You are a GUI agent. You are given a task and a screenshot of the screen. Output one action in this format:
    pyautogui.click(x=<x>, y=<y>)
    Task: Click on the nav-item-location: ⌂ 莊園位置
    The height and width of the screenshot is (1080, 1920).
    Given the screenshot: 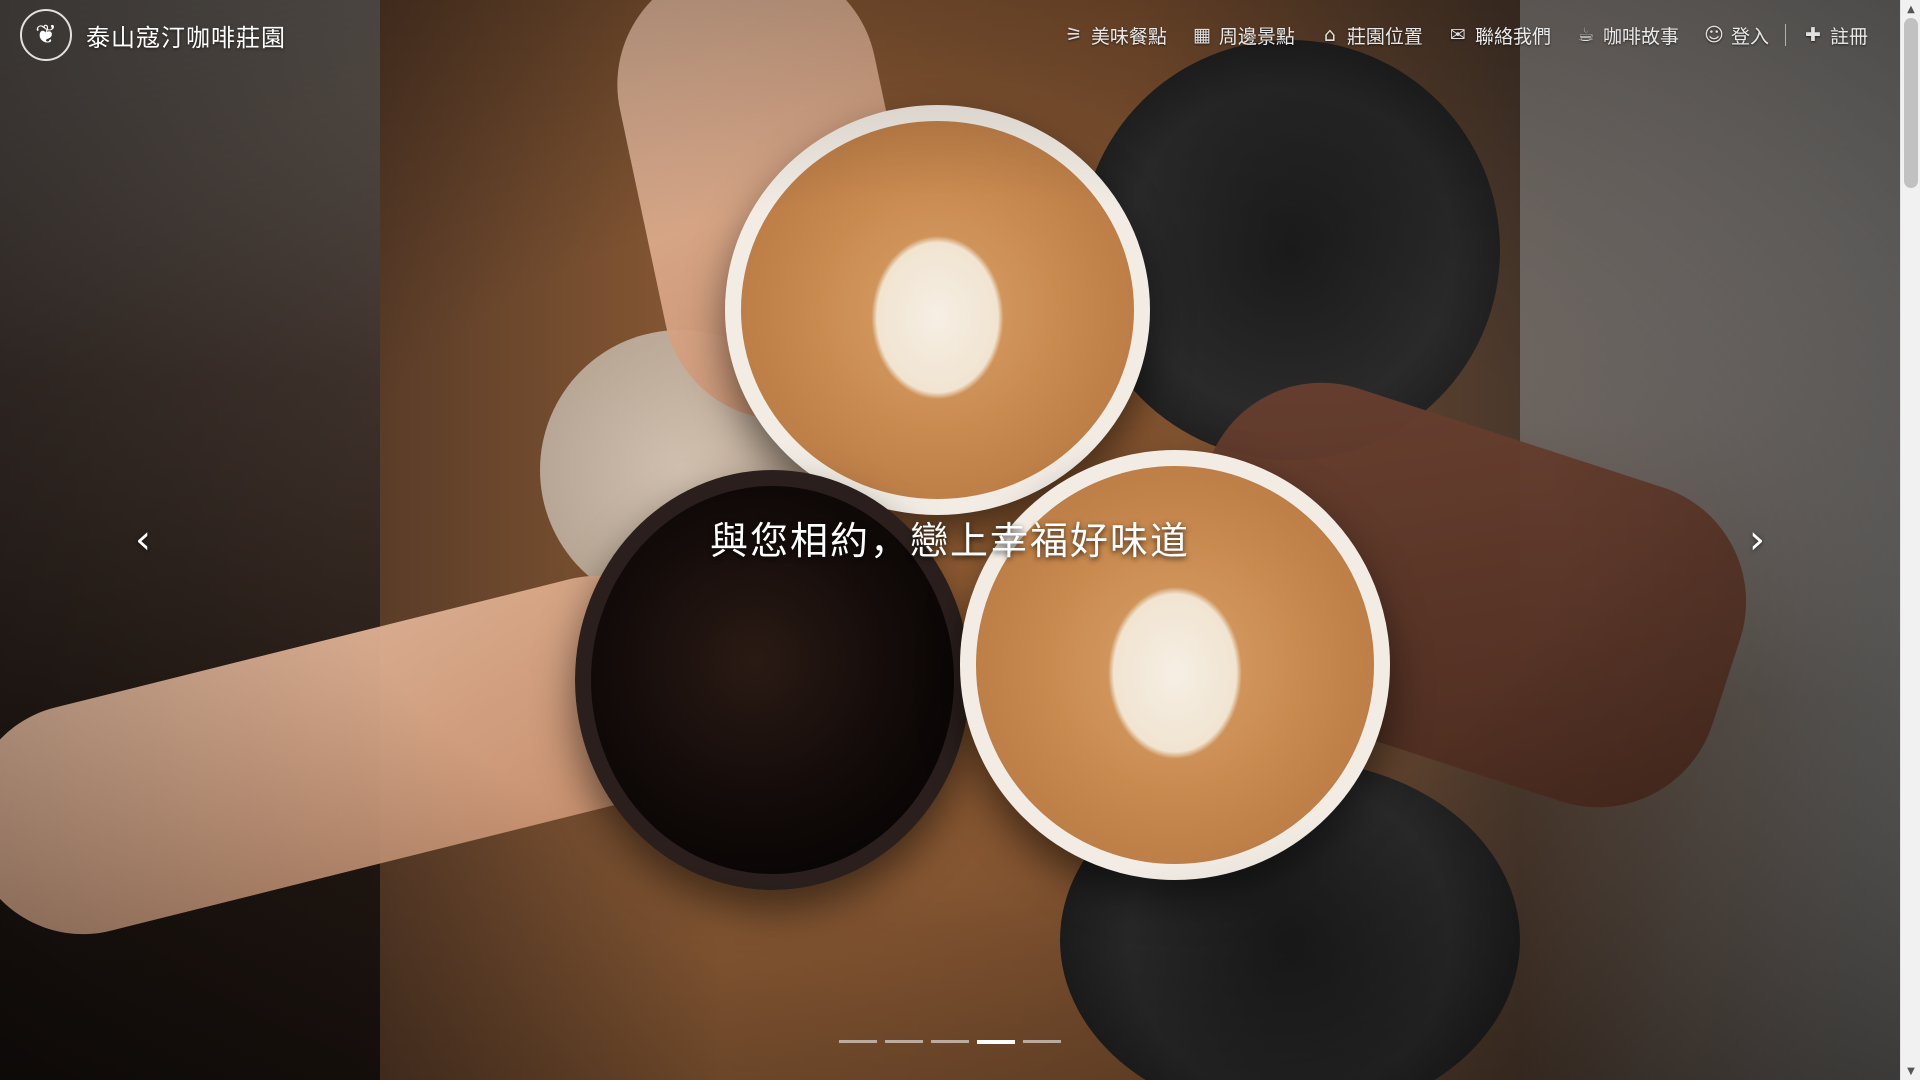 What is the action you would take?
    pyautogui.click(x=1371, y=35)
    